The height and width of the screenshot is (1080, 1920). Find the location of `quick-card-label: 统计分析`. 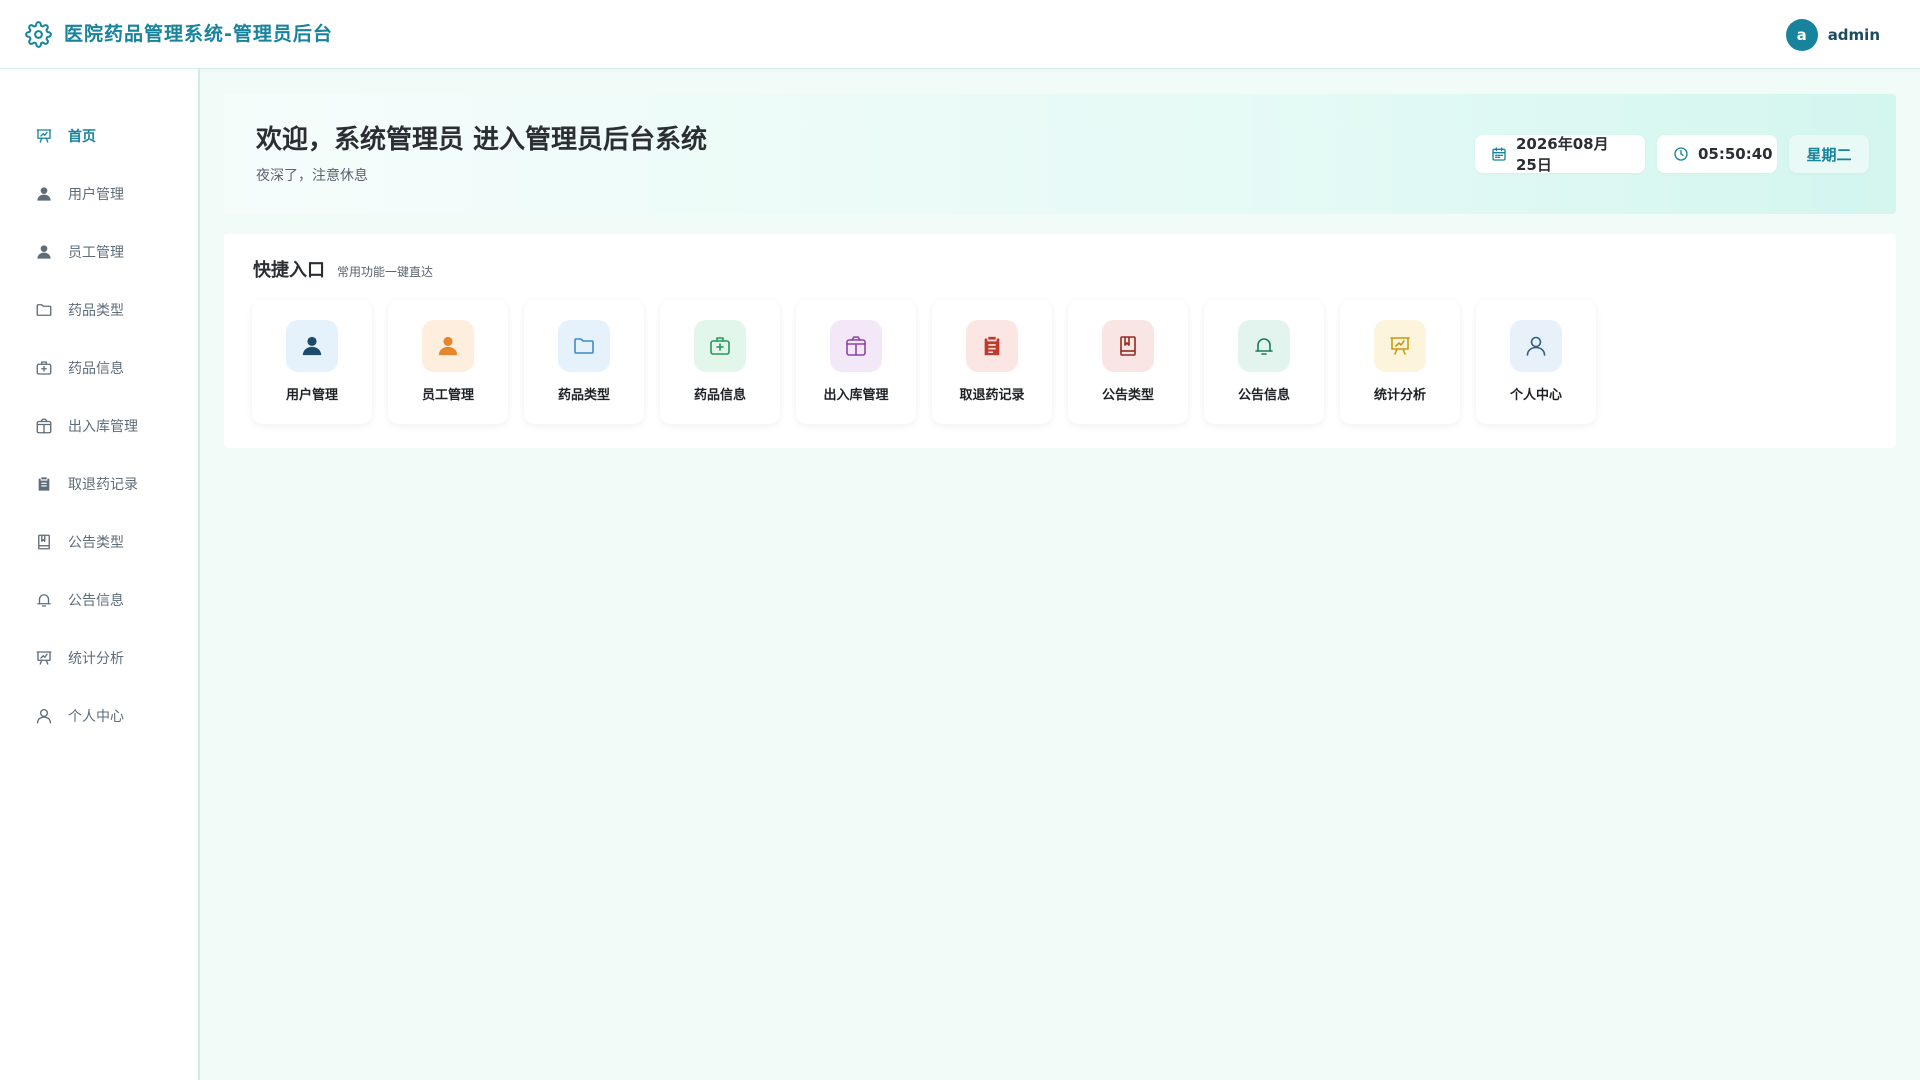

quick-card-label: 统计分析 is located at coordinates (1399, 395).